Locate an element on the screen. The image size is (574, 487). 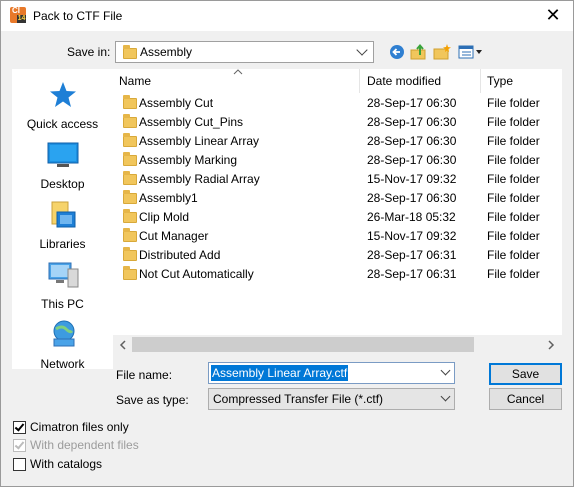
file-row: Assembly Cut 28-Sep-17 06:30 File folder is located at coordinates (337, 103).